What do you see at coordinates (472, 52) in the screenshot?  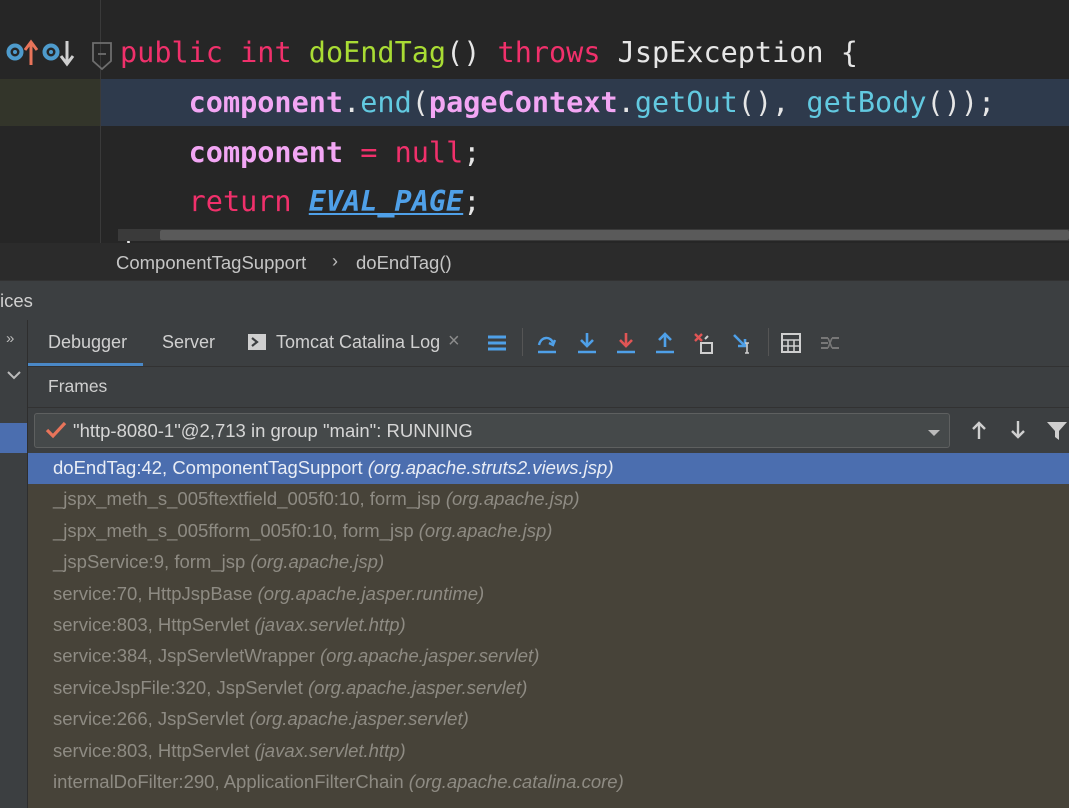 I see `code-token: ()` at bounding box center [472, 52].